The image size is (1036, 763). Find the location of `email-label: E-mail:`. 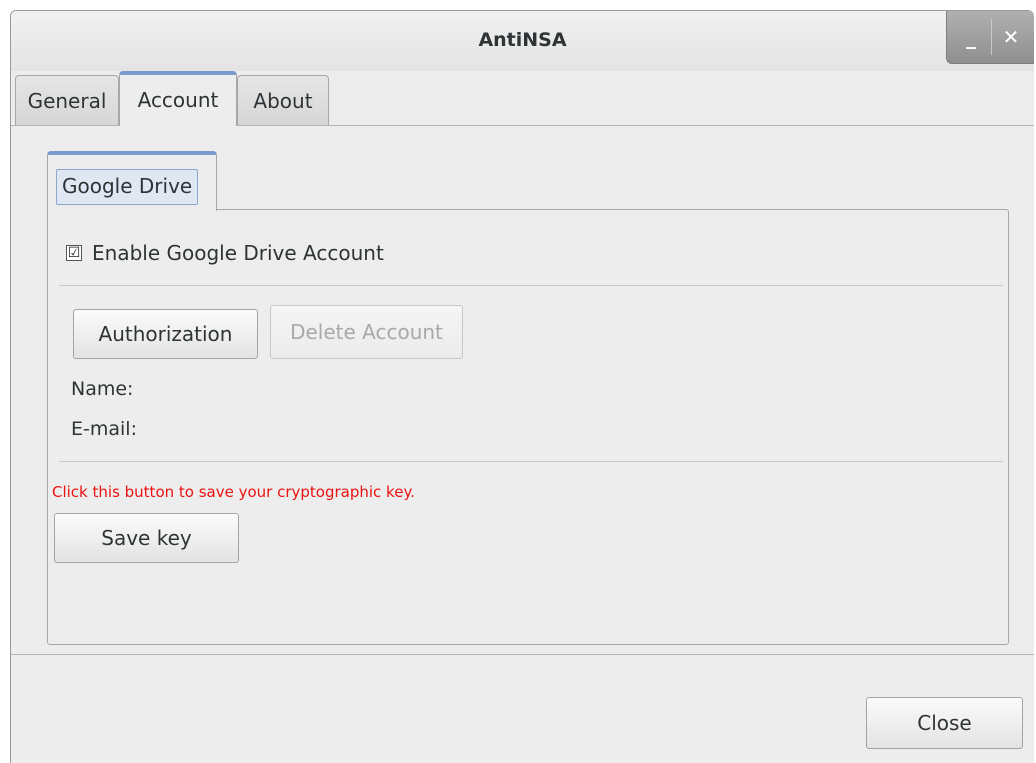

email-label: E-mail: is located at coordinates (104, 429).